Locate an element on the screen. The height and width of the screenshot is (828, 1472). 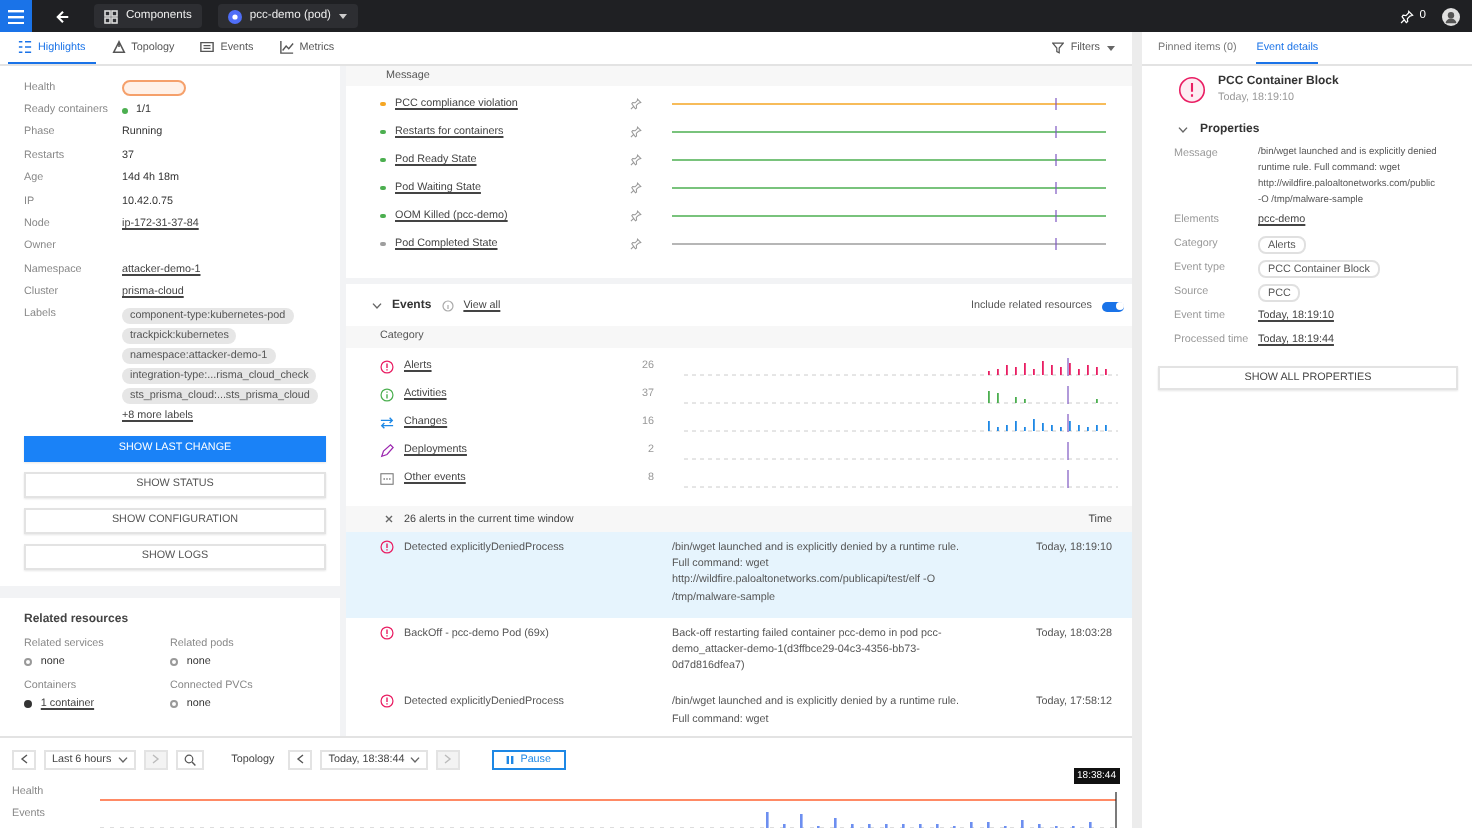
menu-icon is located at coordinates (16, 16).